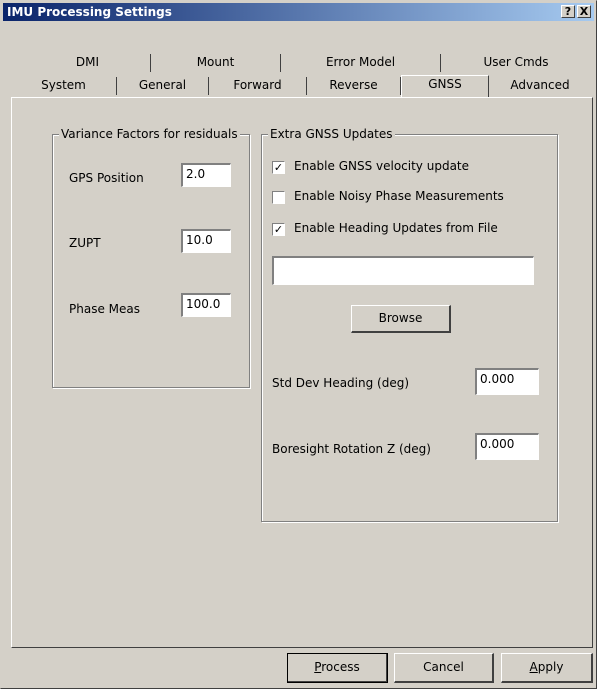  I want to click on noisy-phase-checkbox, so click(278, 197).